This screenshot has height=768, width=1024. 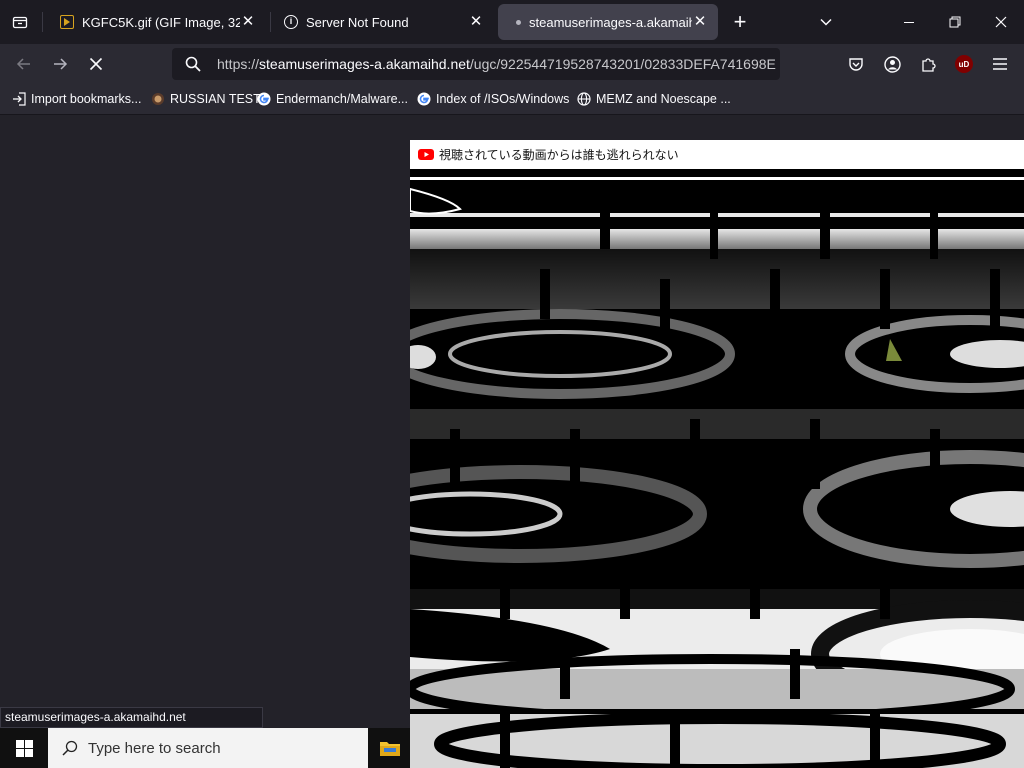 I want to click on start-button, so click(x=24, y=748).